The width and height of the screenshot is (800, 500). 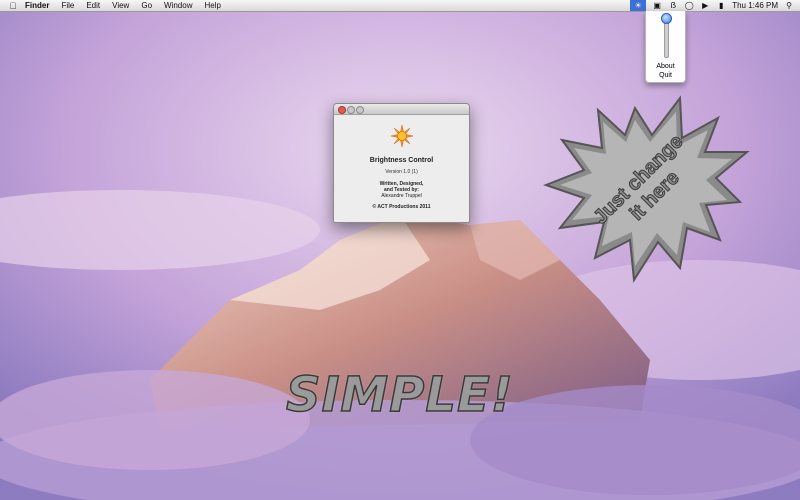 What do you see at coordinates (120, 5) in the screenshot?
I see `menu-view: View` at bounding box center [120, 5].